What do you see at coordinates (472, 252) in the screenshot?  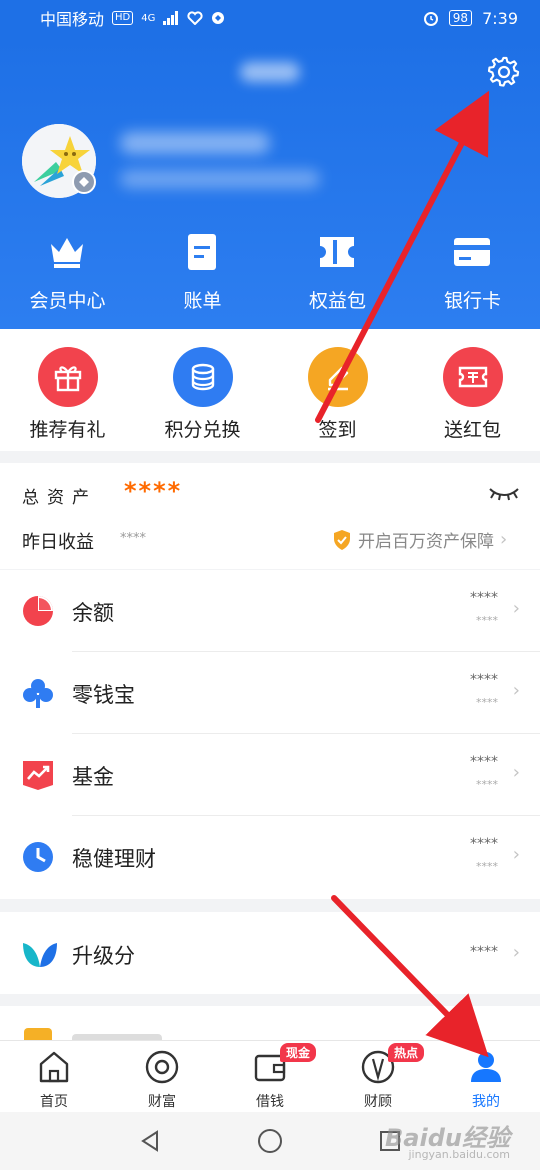 I see `bank-card-icon` at bounding box center [472, 252].